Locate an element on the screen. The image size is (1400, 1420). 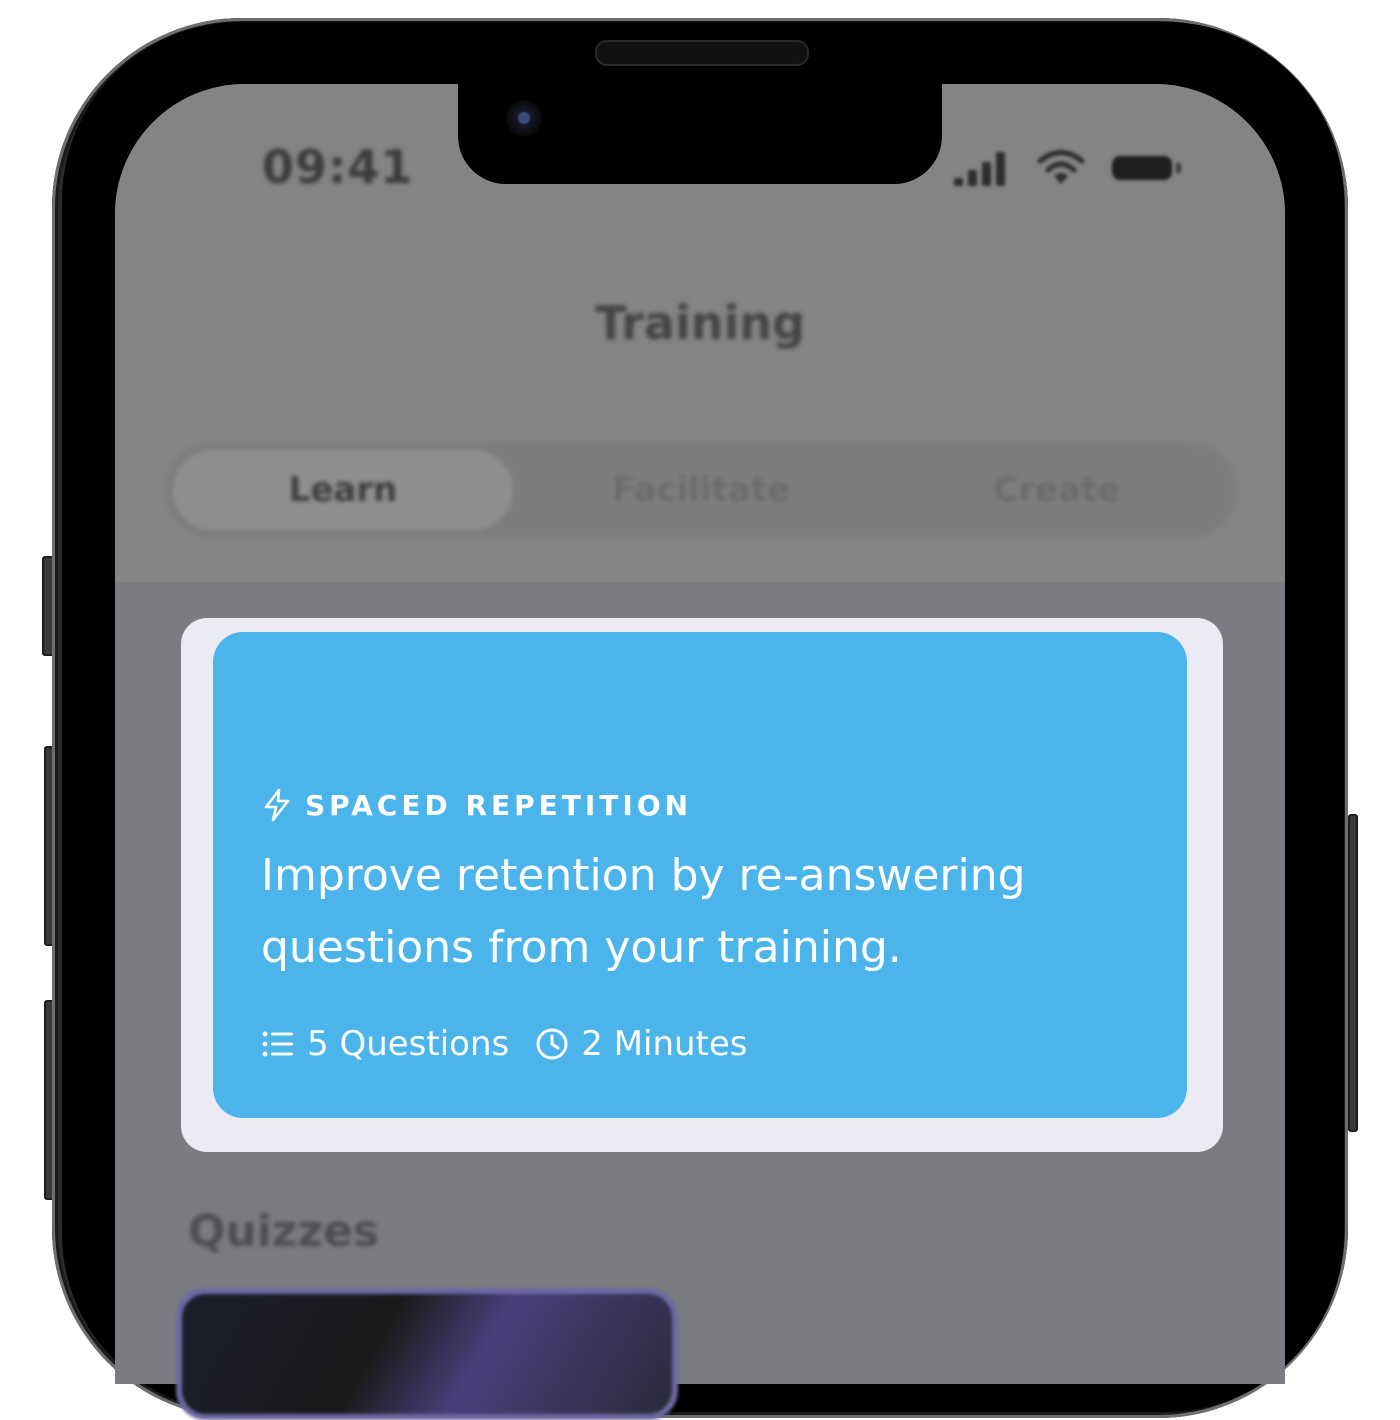
card-tag-label: SPACED REPETITION is located at coordinates (499, 805).